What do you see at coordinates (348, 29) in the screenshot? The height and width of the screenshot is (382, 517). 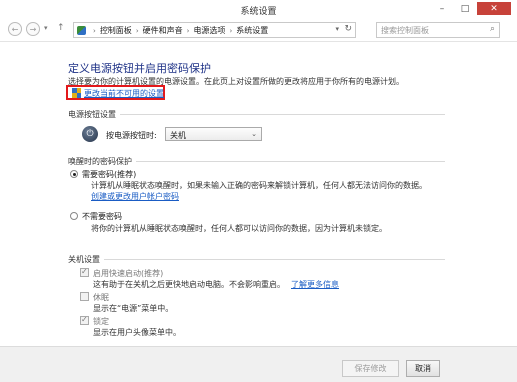 I see `refresh-icon: ↻` at bounding box center [348, 29].